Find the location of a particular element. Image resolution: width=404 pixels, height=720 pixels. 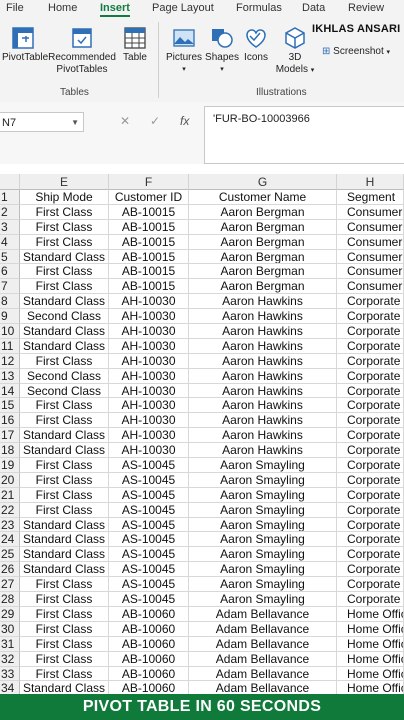

row-header: 19 is located at coordinates (10, 465).